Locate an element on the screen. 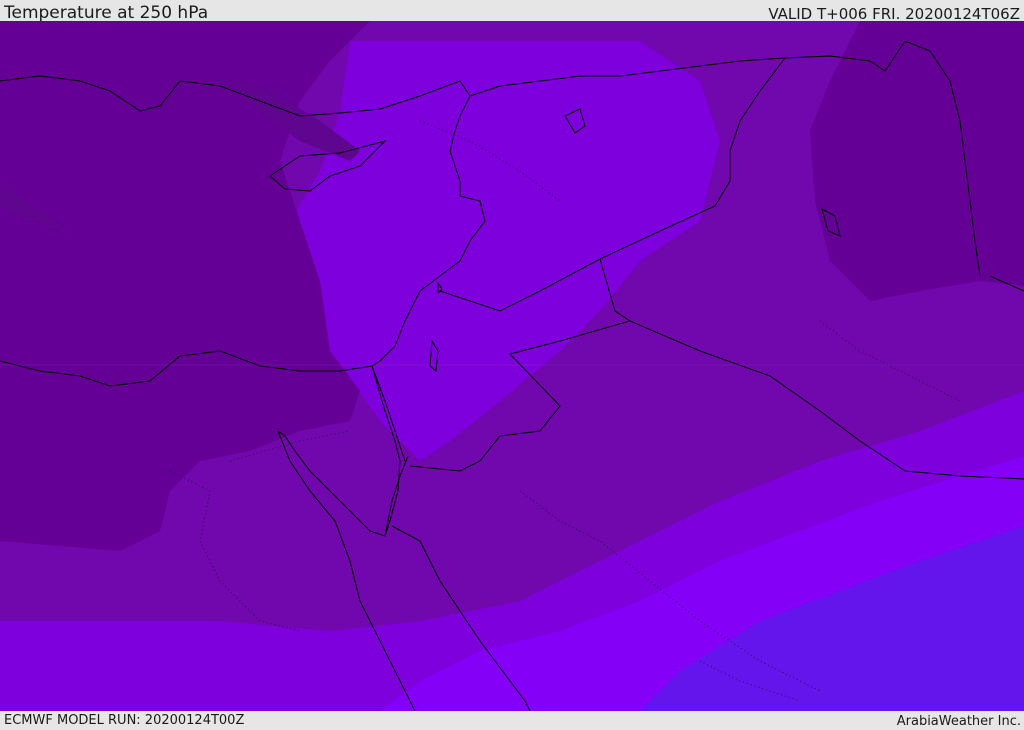 Image resolution: width=1024 pixels, height=730 pixels. temperature-band-cold-east is located at coordinates (917, 161).